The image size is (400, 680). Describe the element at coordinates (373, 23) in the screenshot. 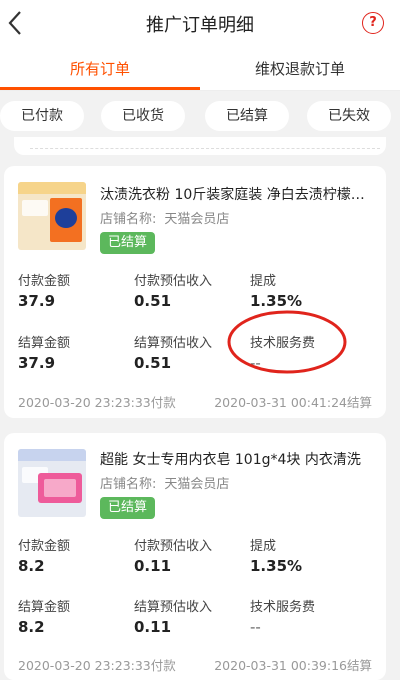

I see `help-icon: ?` at that location.